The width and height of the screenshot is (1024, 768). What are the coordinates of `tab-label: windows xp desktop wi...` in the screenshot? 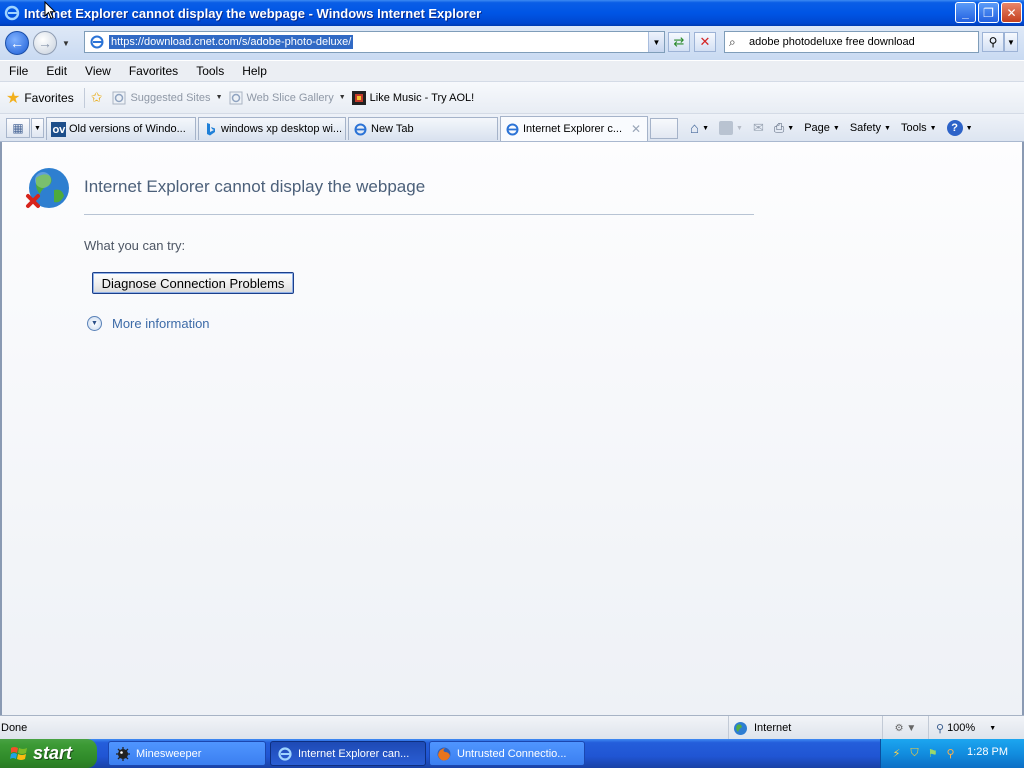 It's located at (282, 129).